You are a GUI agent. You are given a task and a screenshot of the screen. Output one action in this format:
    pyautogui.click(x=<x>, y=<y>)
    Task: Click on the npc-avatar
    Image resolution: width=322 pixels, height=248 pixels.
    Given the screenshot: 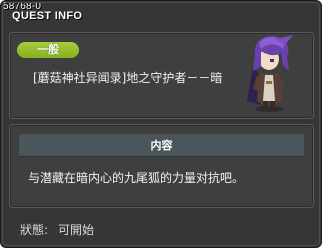 What is the action you would take?
    pyautogui.click(x=270, y=72)
    